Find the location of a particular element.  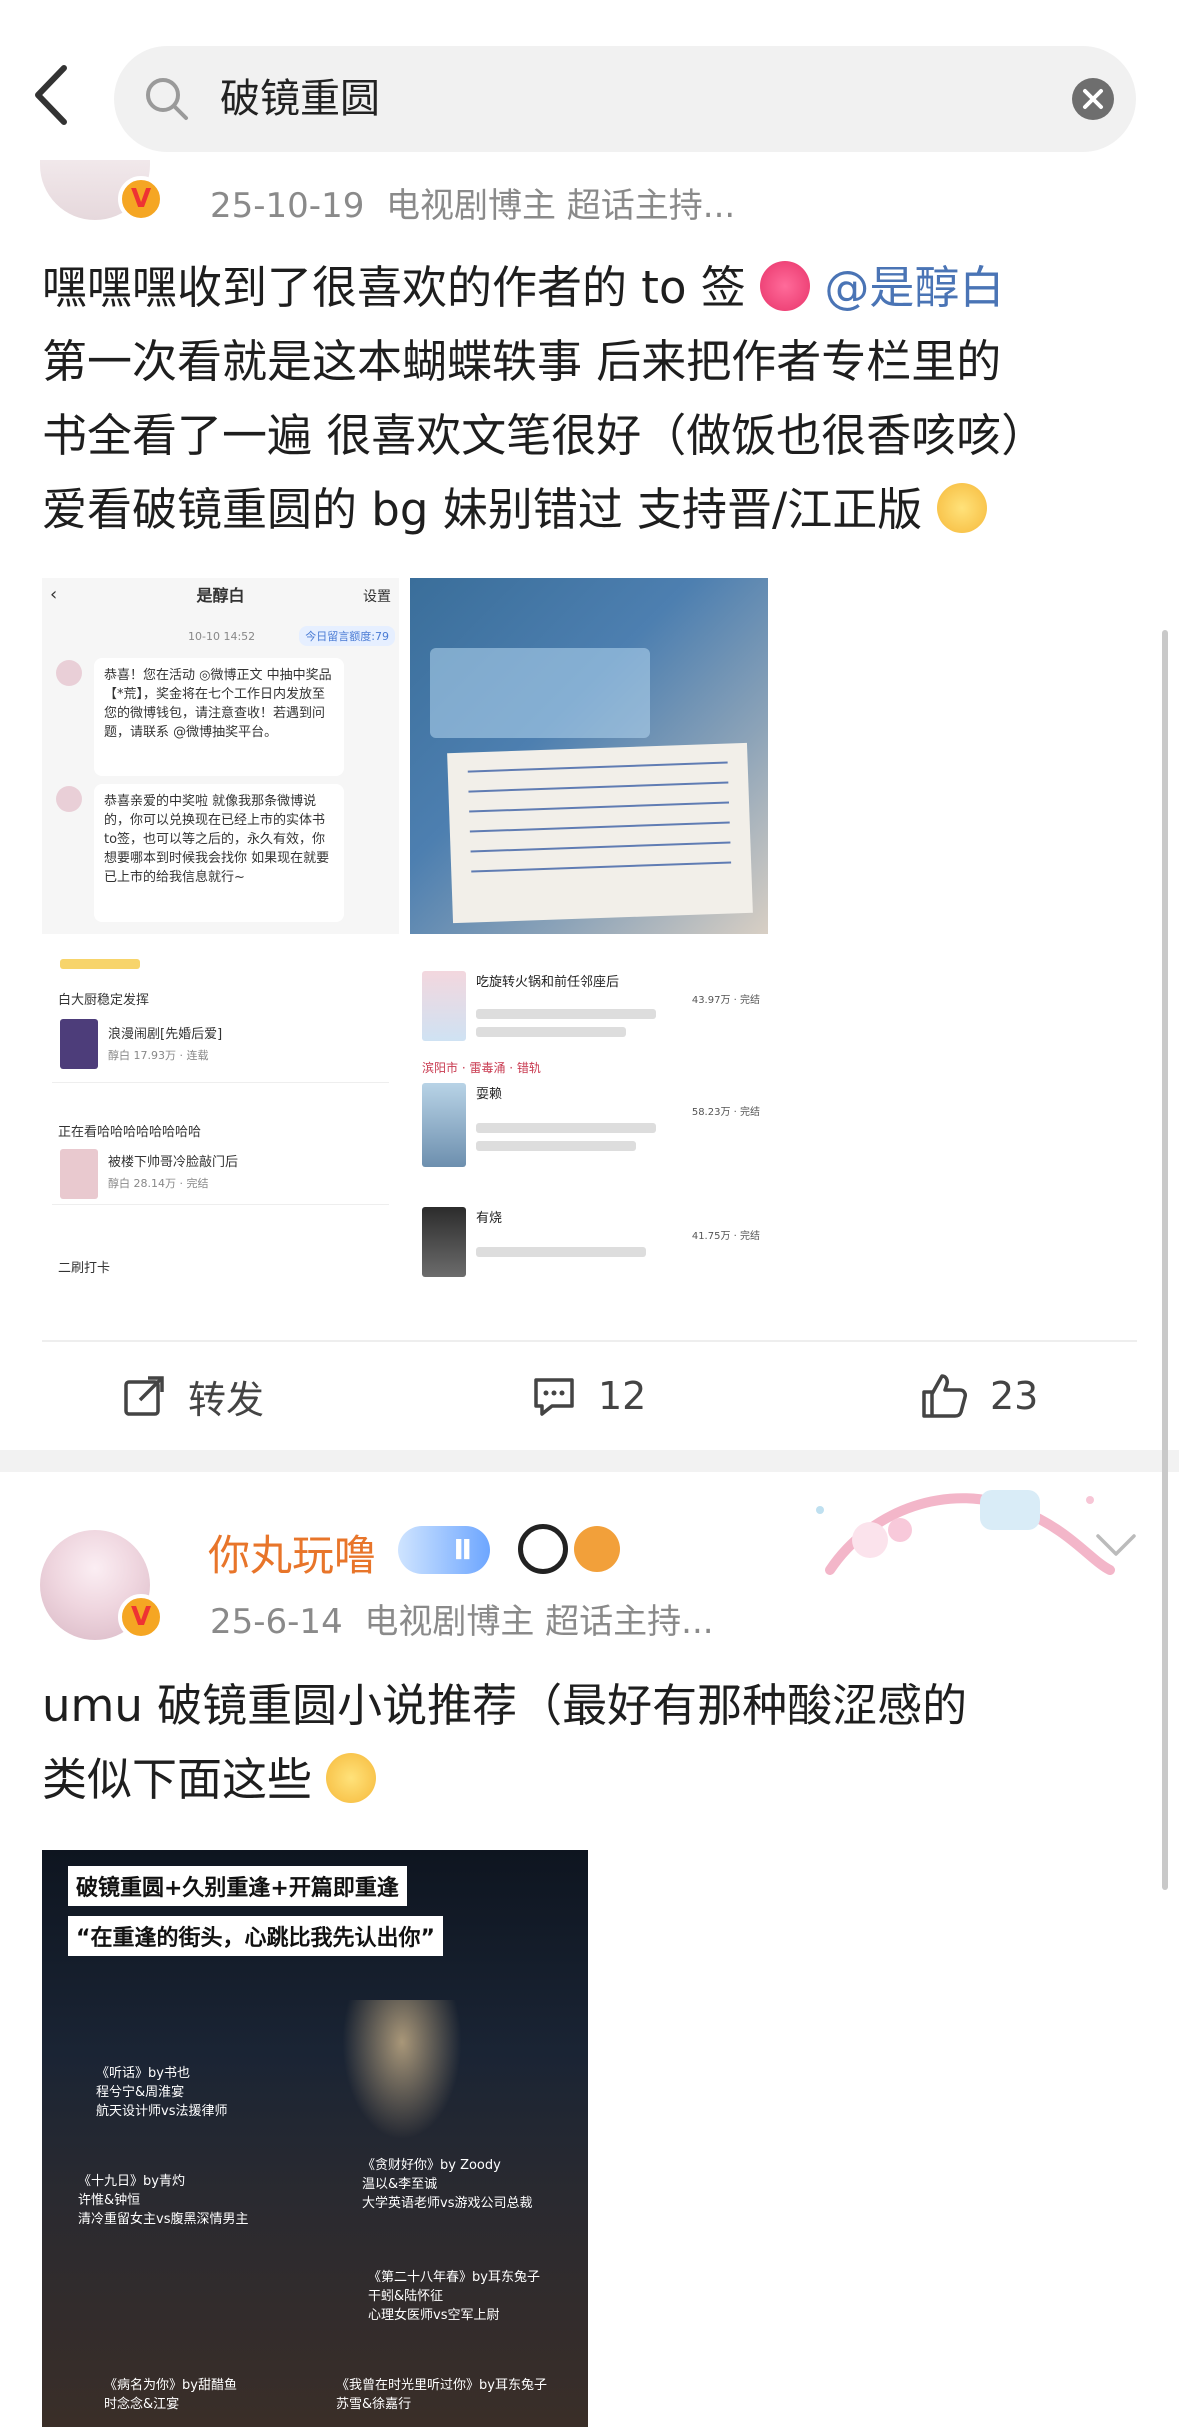

scrollbar is located at coordinates (1165, 1260).